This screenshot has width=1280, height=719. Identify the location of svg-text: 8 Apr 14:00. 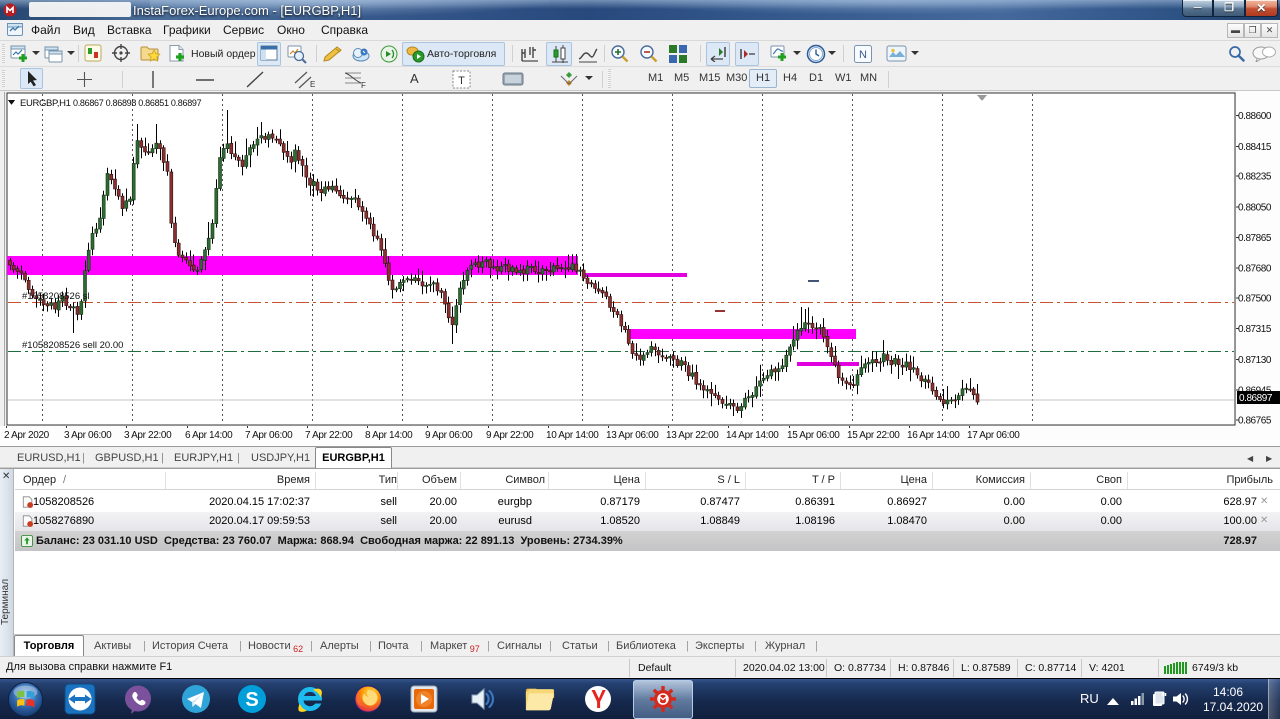
(389, 435).